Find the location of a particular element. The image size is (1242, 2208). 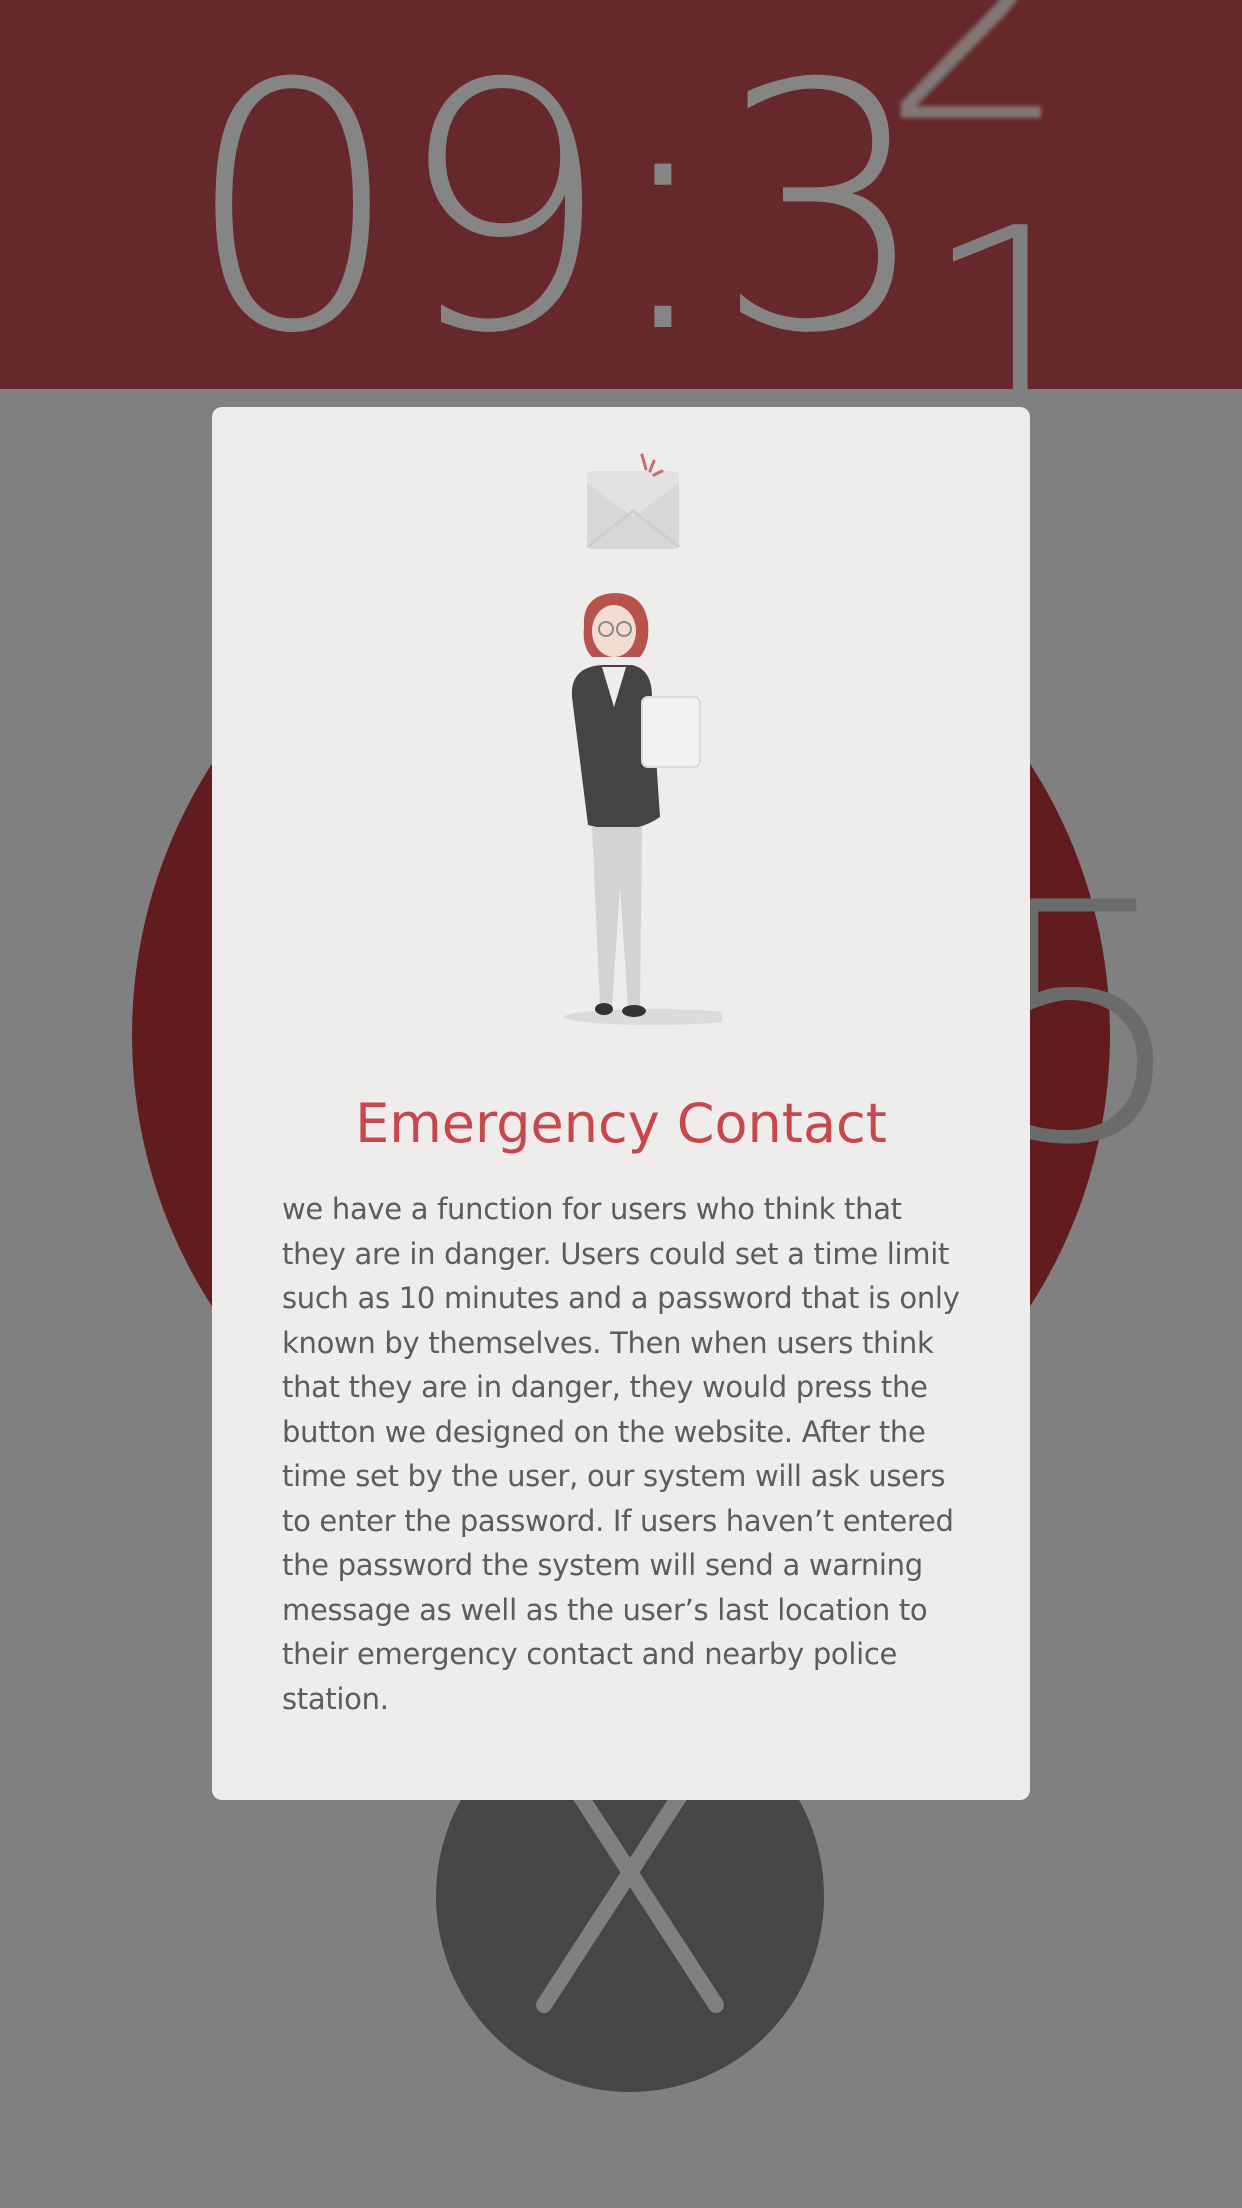

envelope-icon is located at coordinates (633, 501).